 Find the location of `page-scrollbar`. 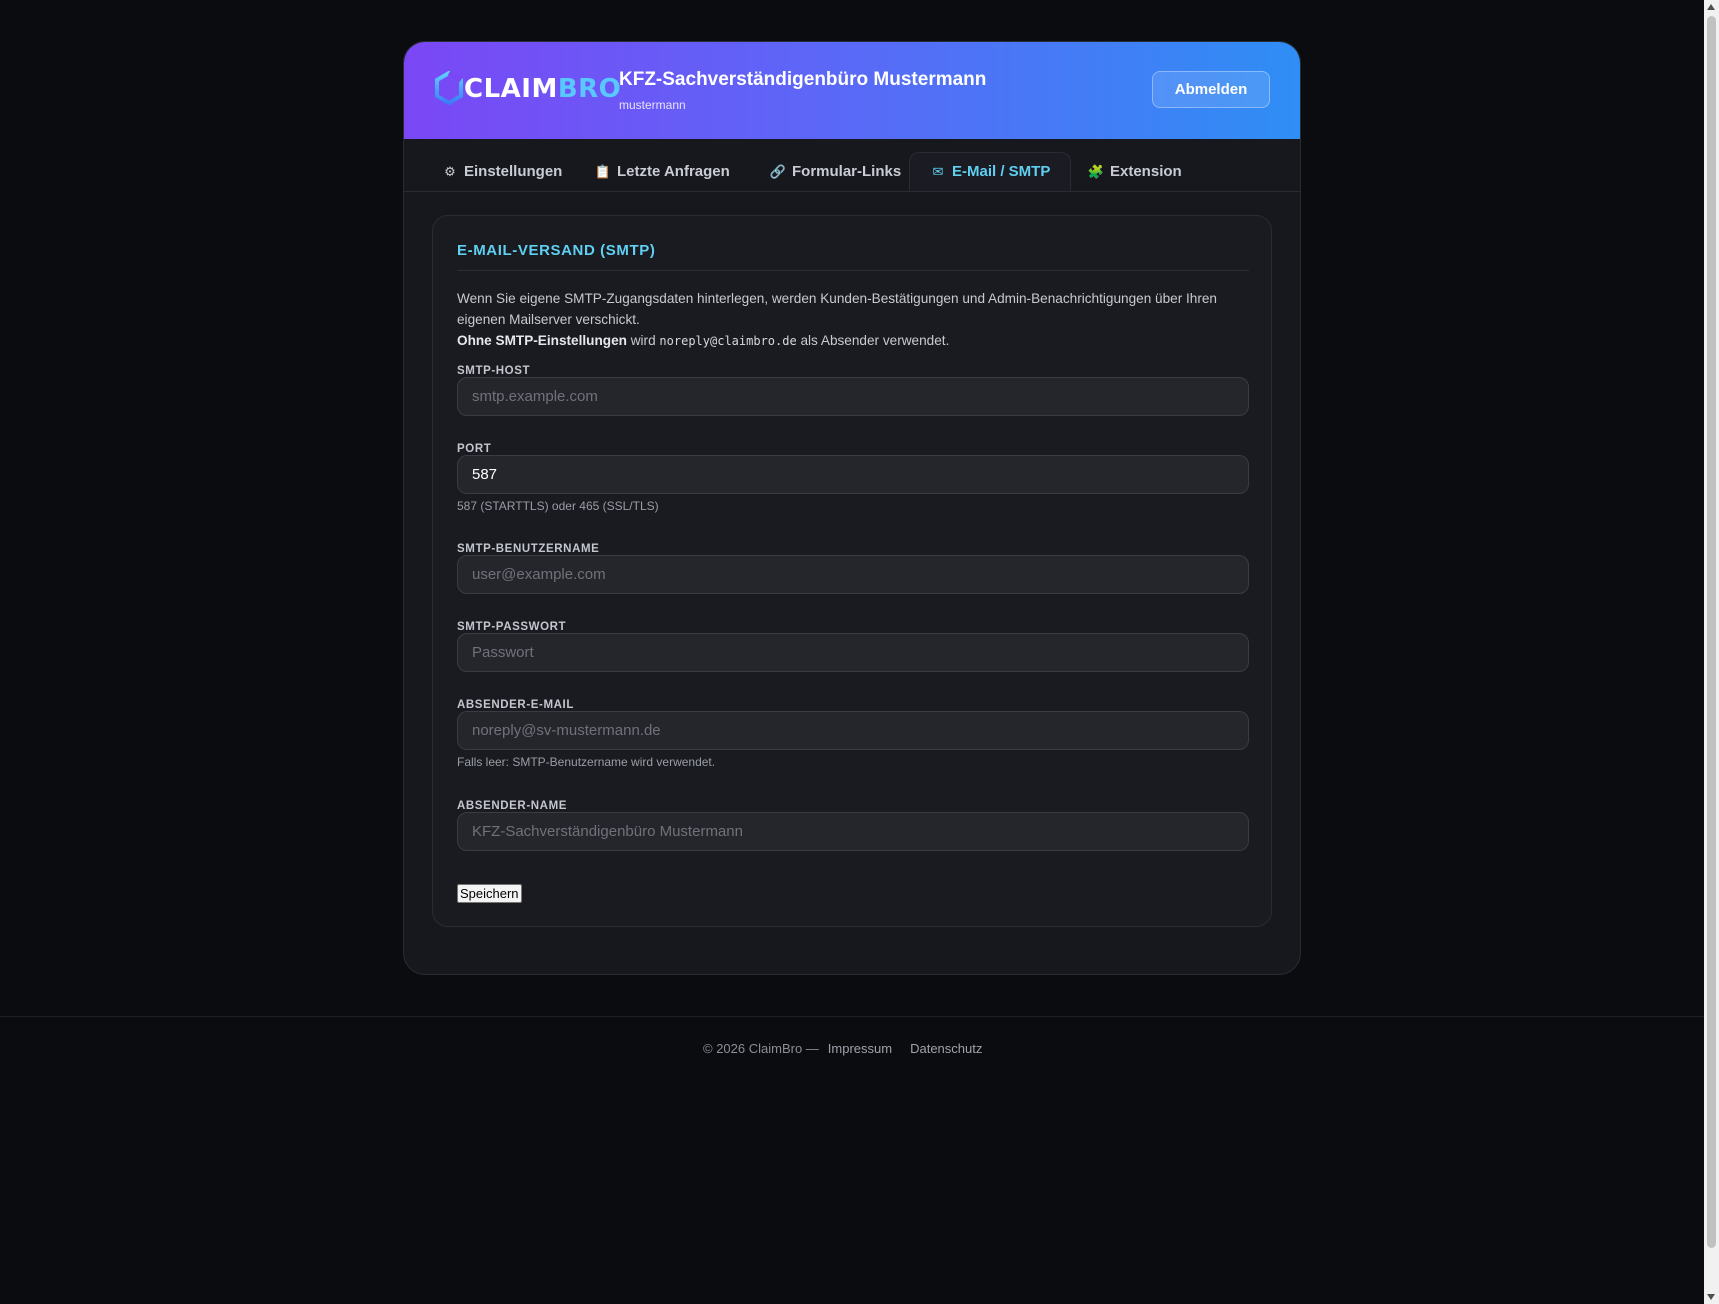

page-scrollbar is located at coordinates (1711, 652).